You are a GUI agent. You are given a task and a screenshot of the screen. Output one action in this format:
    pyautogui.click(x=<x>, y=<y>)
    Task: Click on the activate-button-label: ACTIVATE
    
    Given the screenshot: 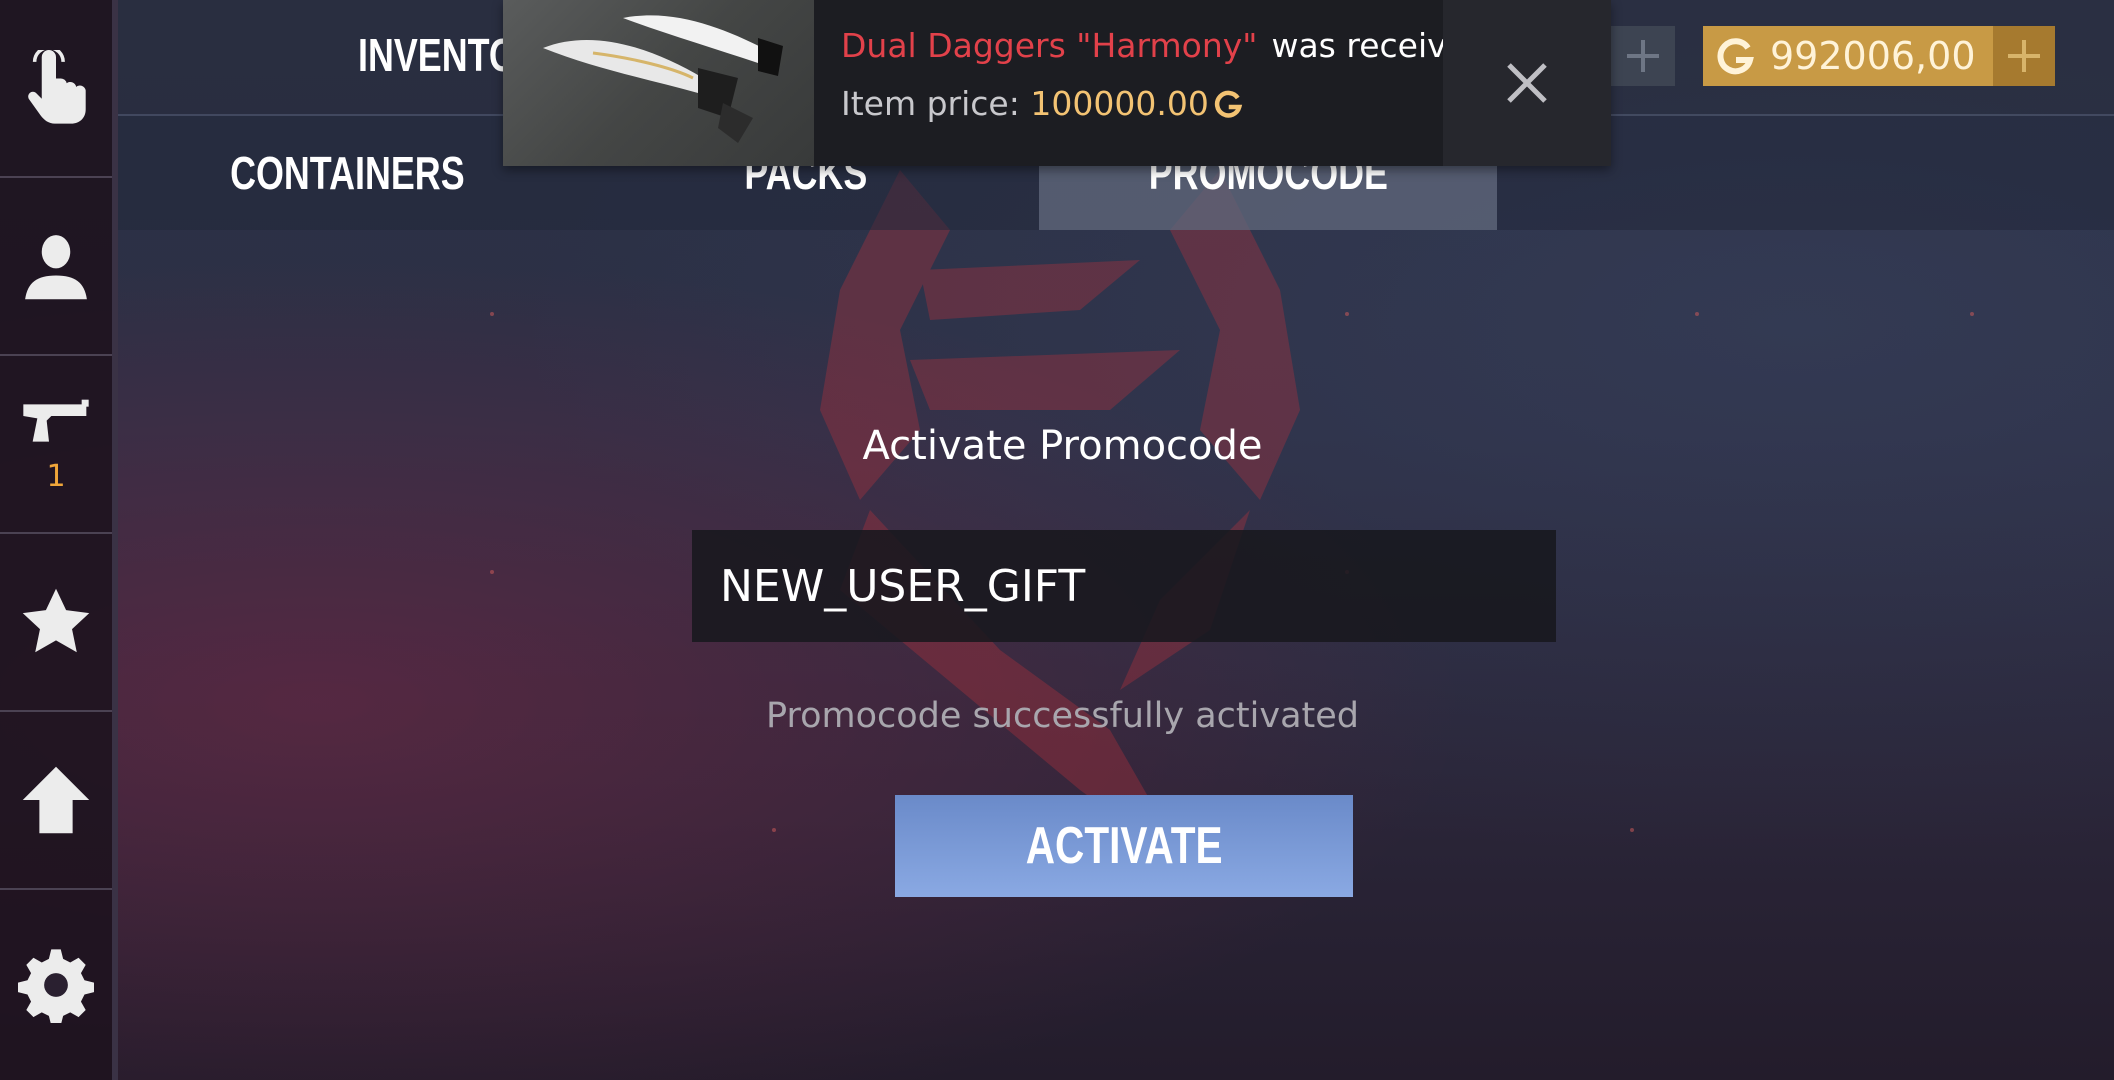 What is the action you would take?
    pyautogui.click(x=1124, y=846)
    